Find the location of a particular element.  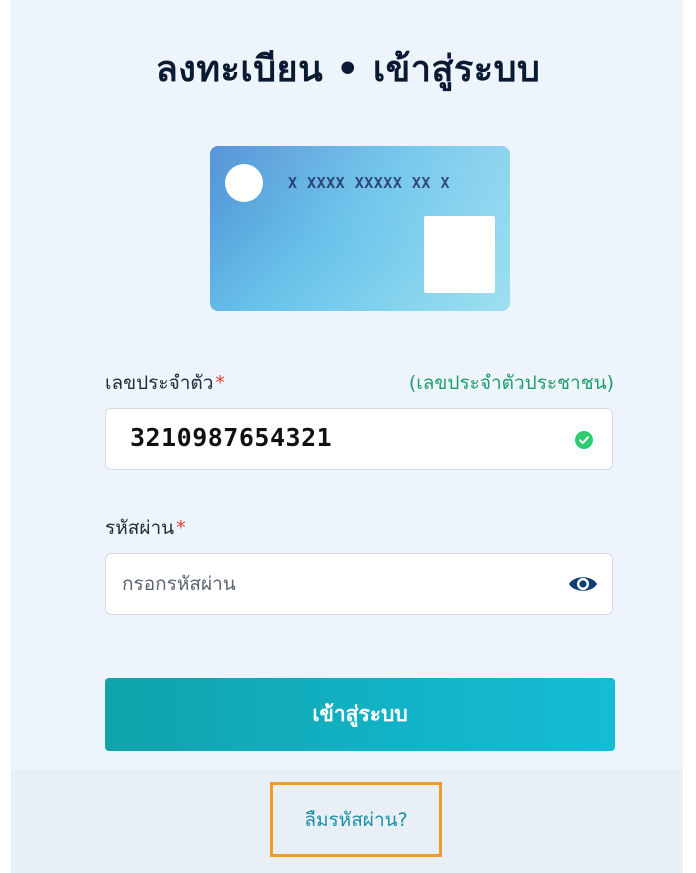

id-field-label: เลขประจำตัว * is located at coordinates (165, 383).